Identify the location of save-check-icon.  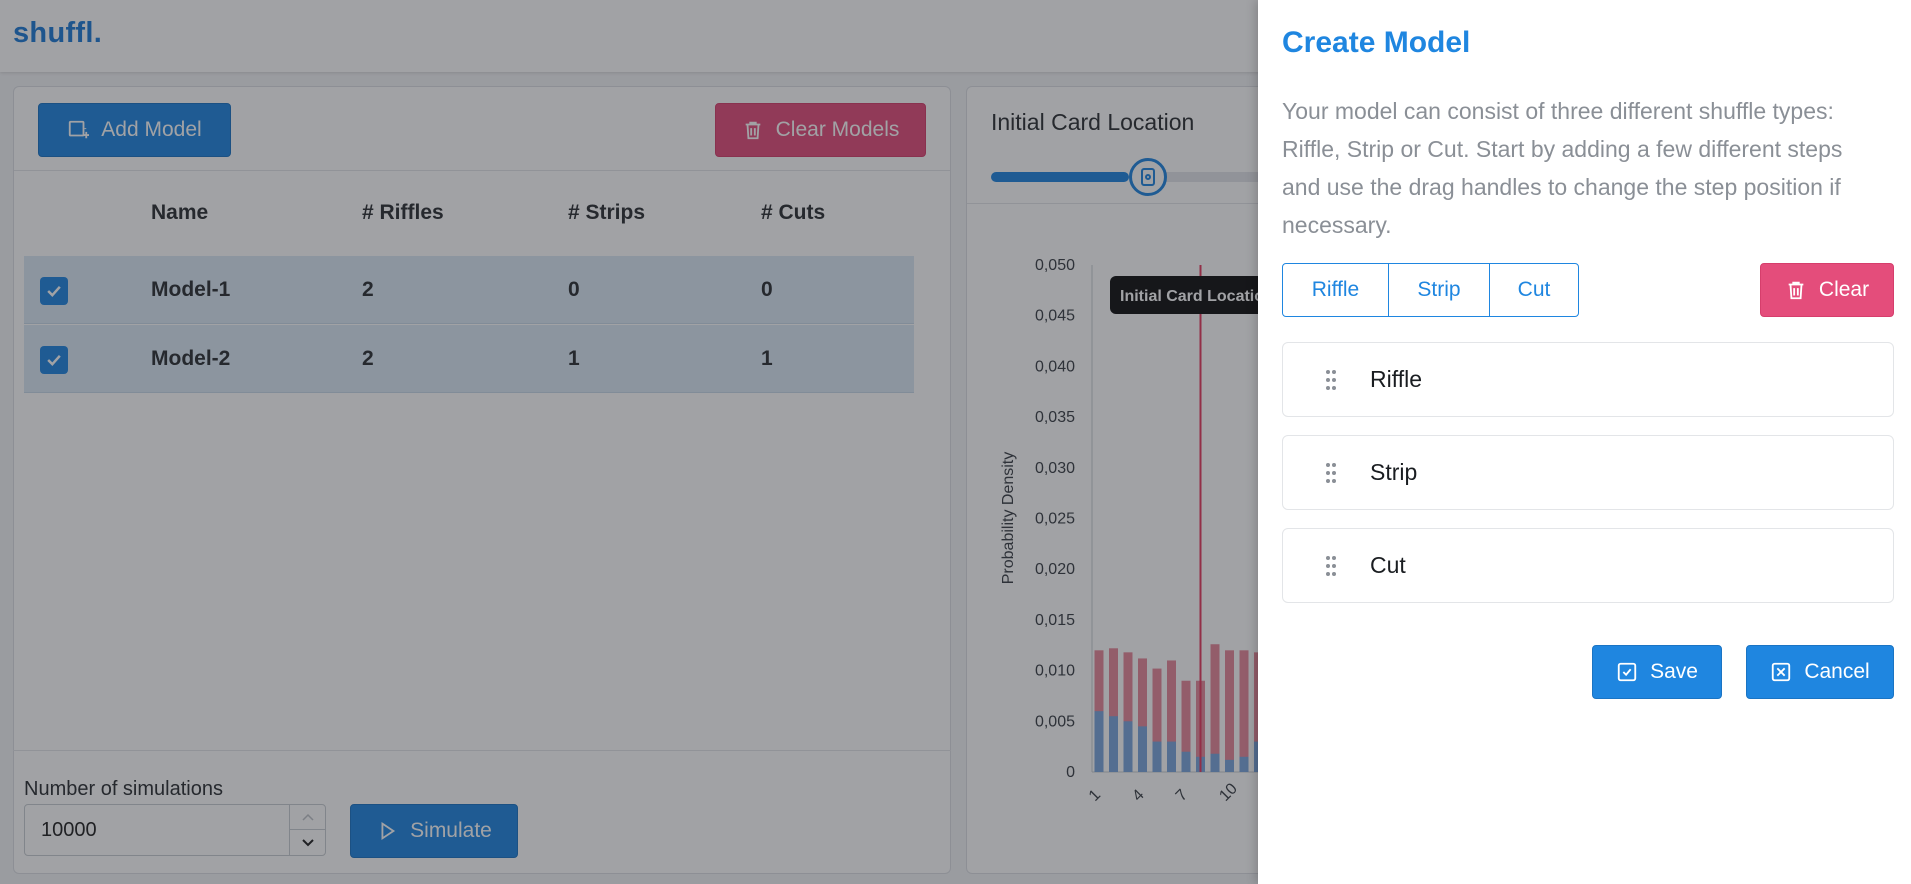
(1627, 672).